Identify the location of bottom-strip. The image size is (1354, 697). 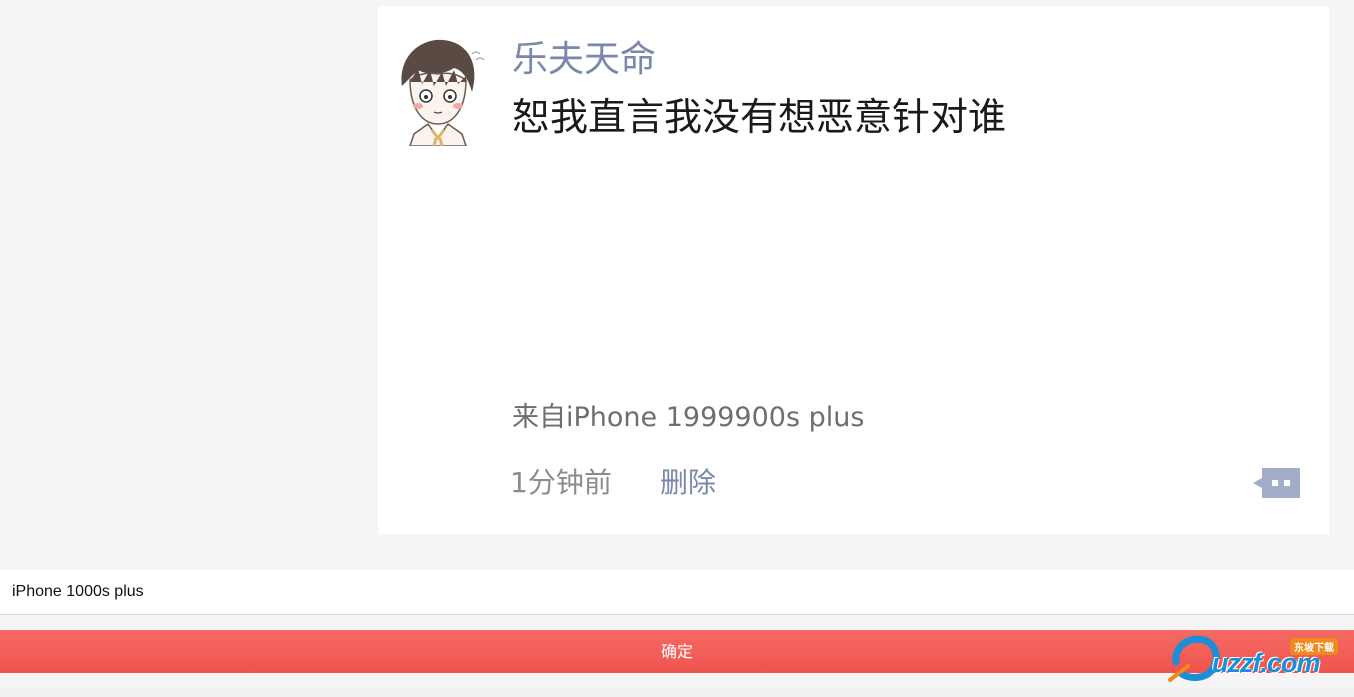
(677, 692).